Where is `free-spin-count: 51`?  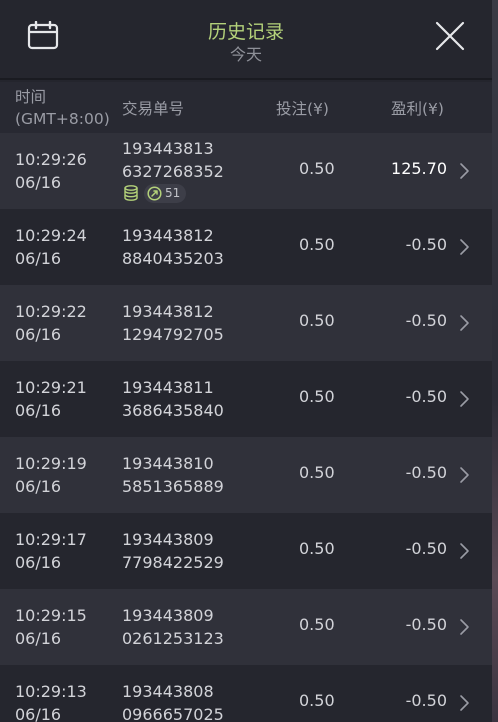
free-spin-count: 51 is located at coordinates (173, 193).